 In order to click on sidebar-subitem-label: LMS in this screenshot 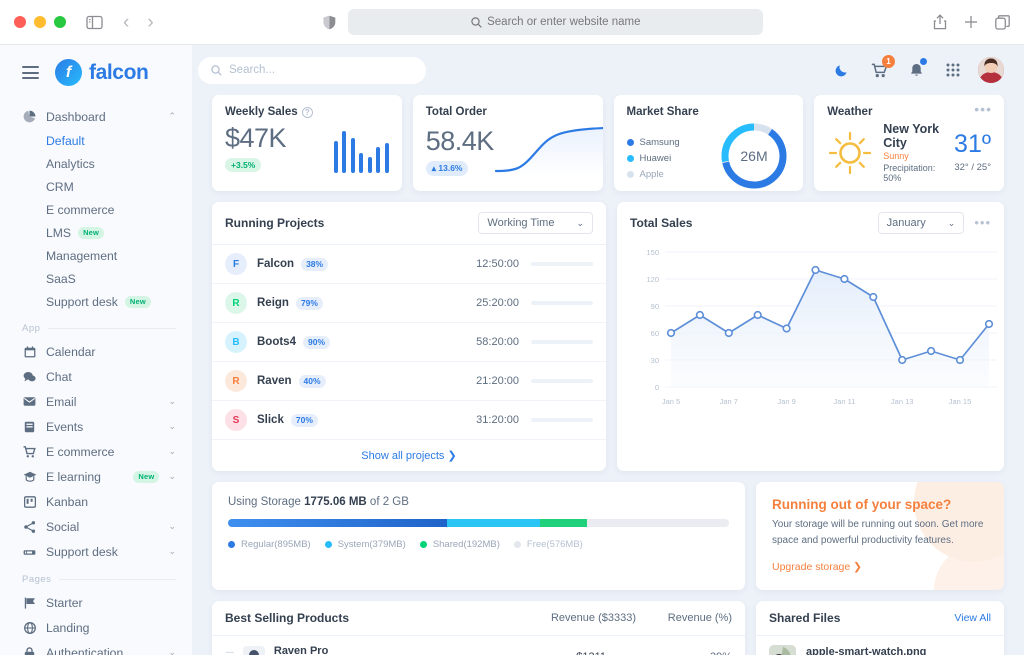, I will do `click(59, 232)`.